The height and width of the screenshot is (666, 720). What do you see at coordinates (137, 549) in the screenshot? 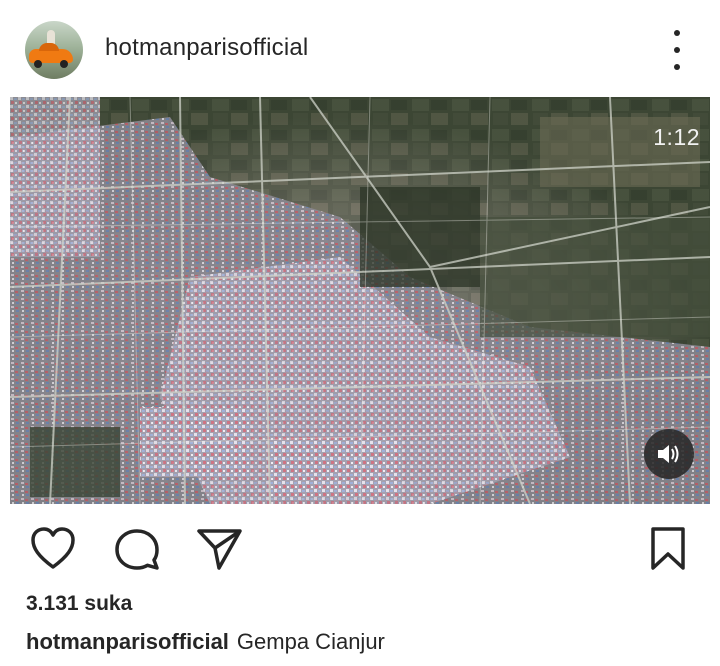
I see `comment-icon` at bounding box center [137, 549].